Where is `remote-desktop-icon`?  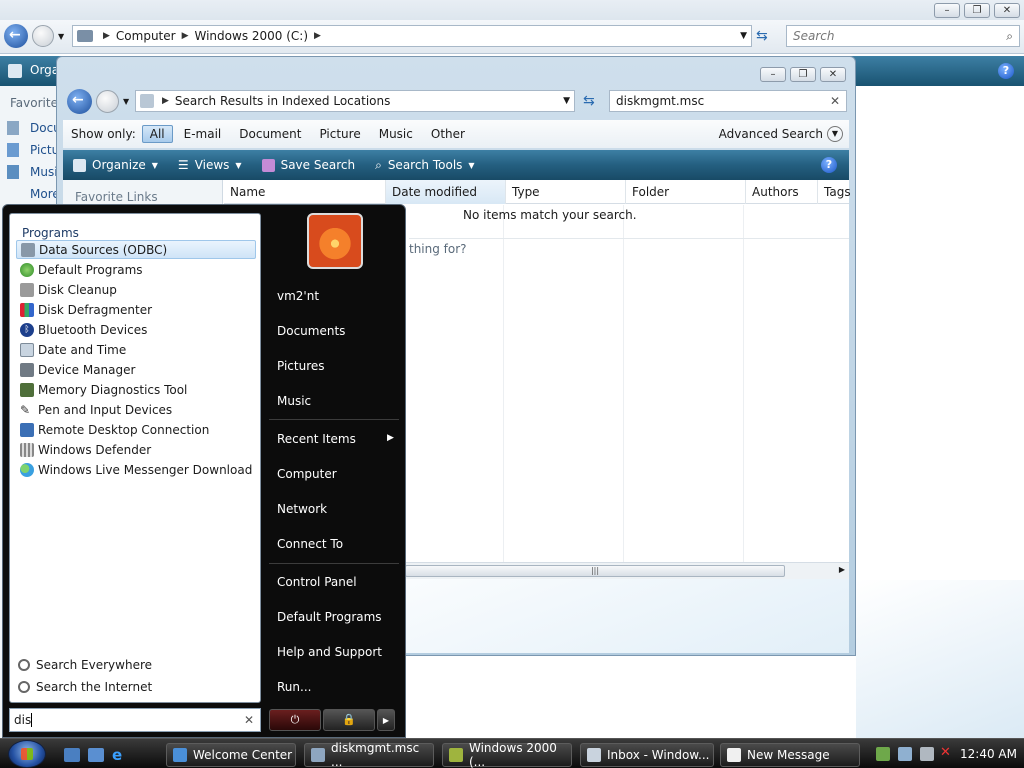
remote-desktop-icon is located at coordinates (27, 429).